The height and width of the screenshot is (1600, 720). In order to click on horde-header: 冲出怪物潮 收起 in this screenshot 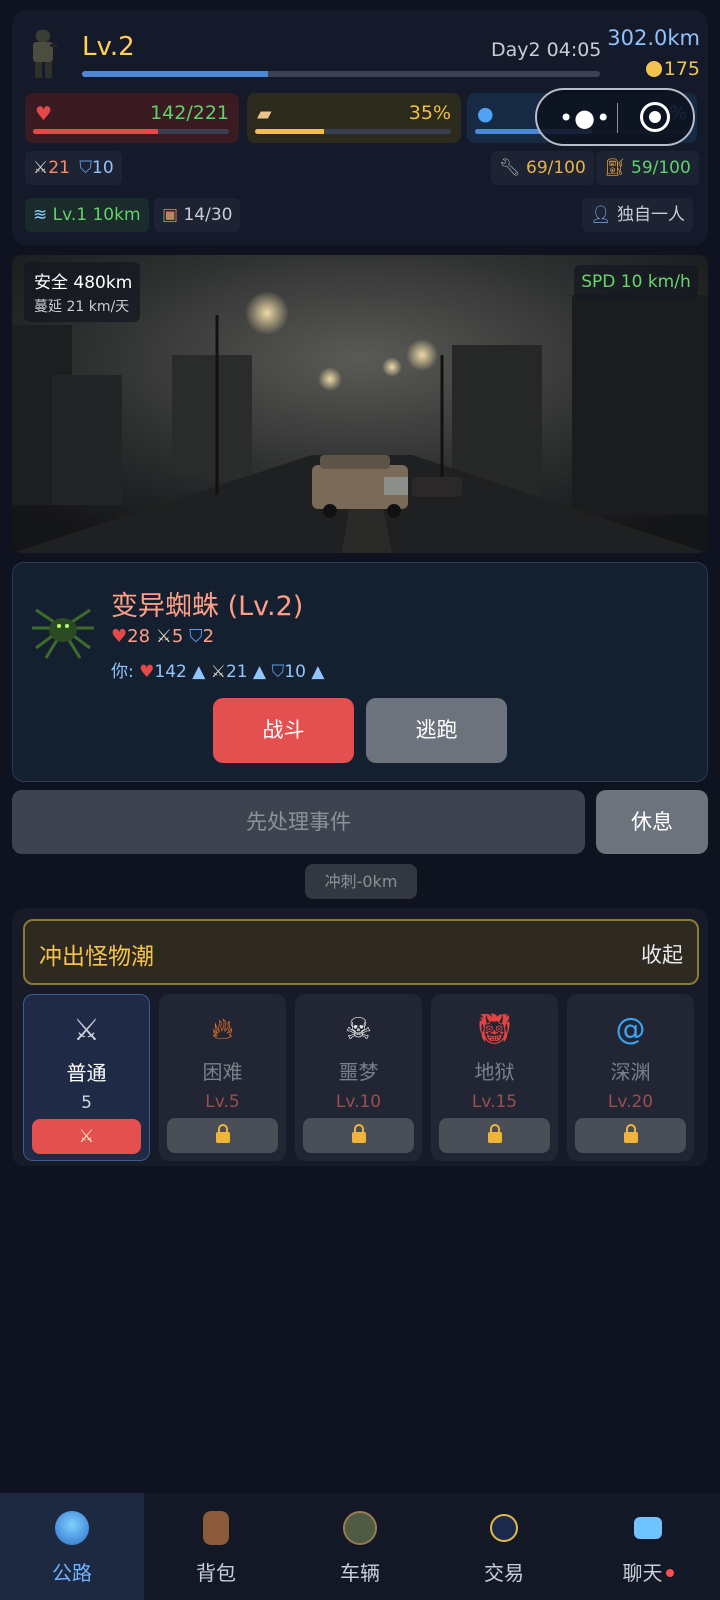, I will do `click(361, 952)`.